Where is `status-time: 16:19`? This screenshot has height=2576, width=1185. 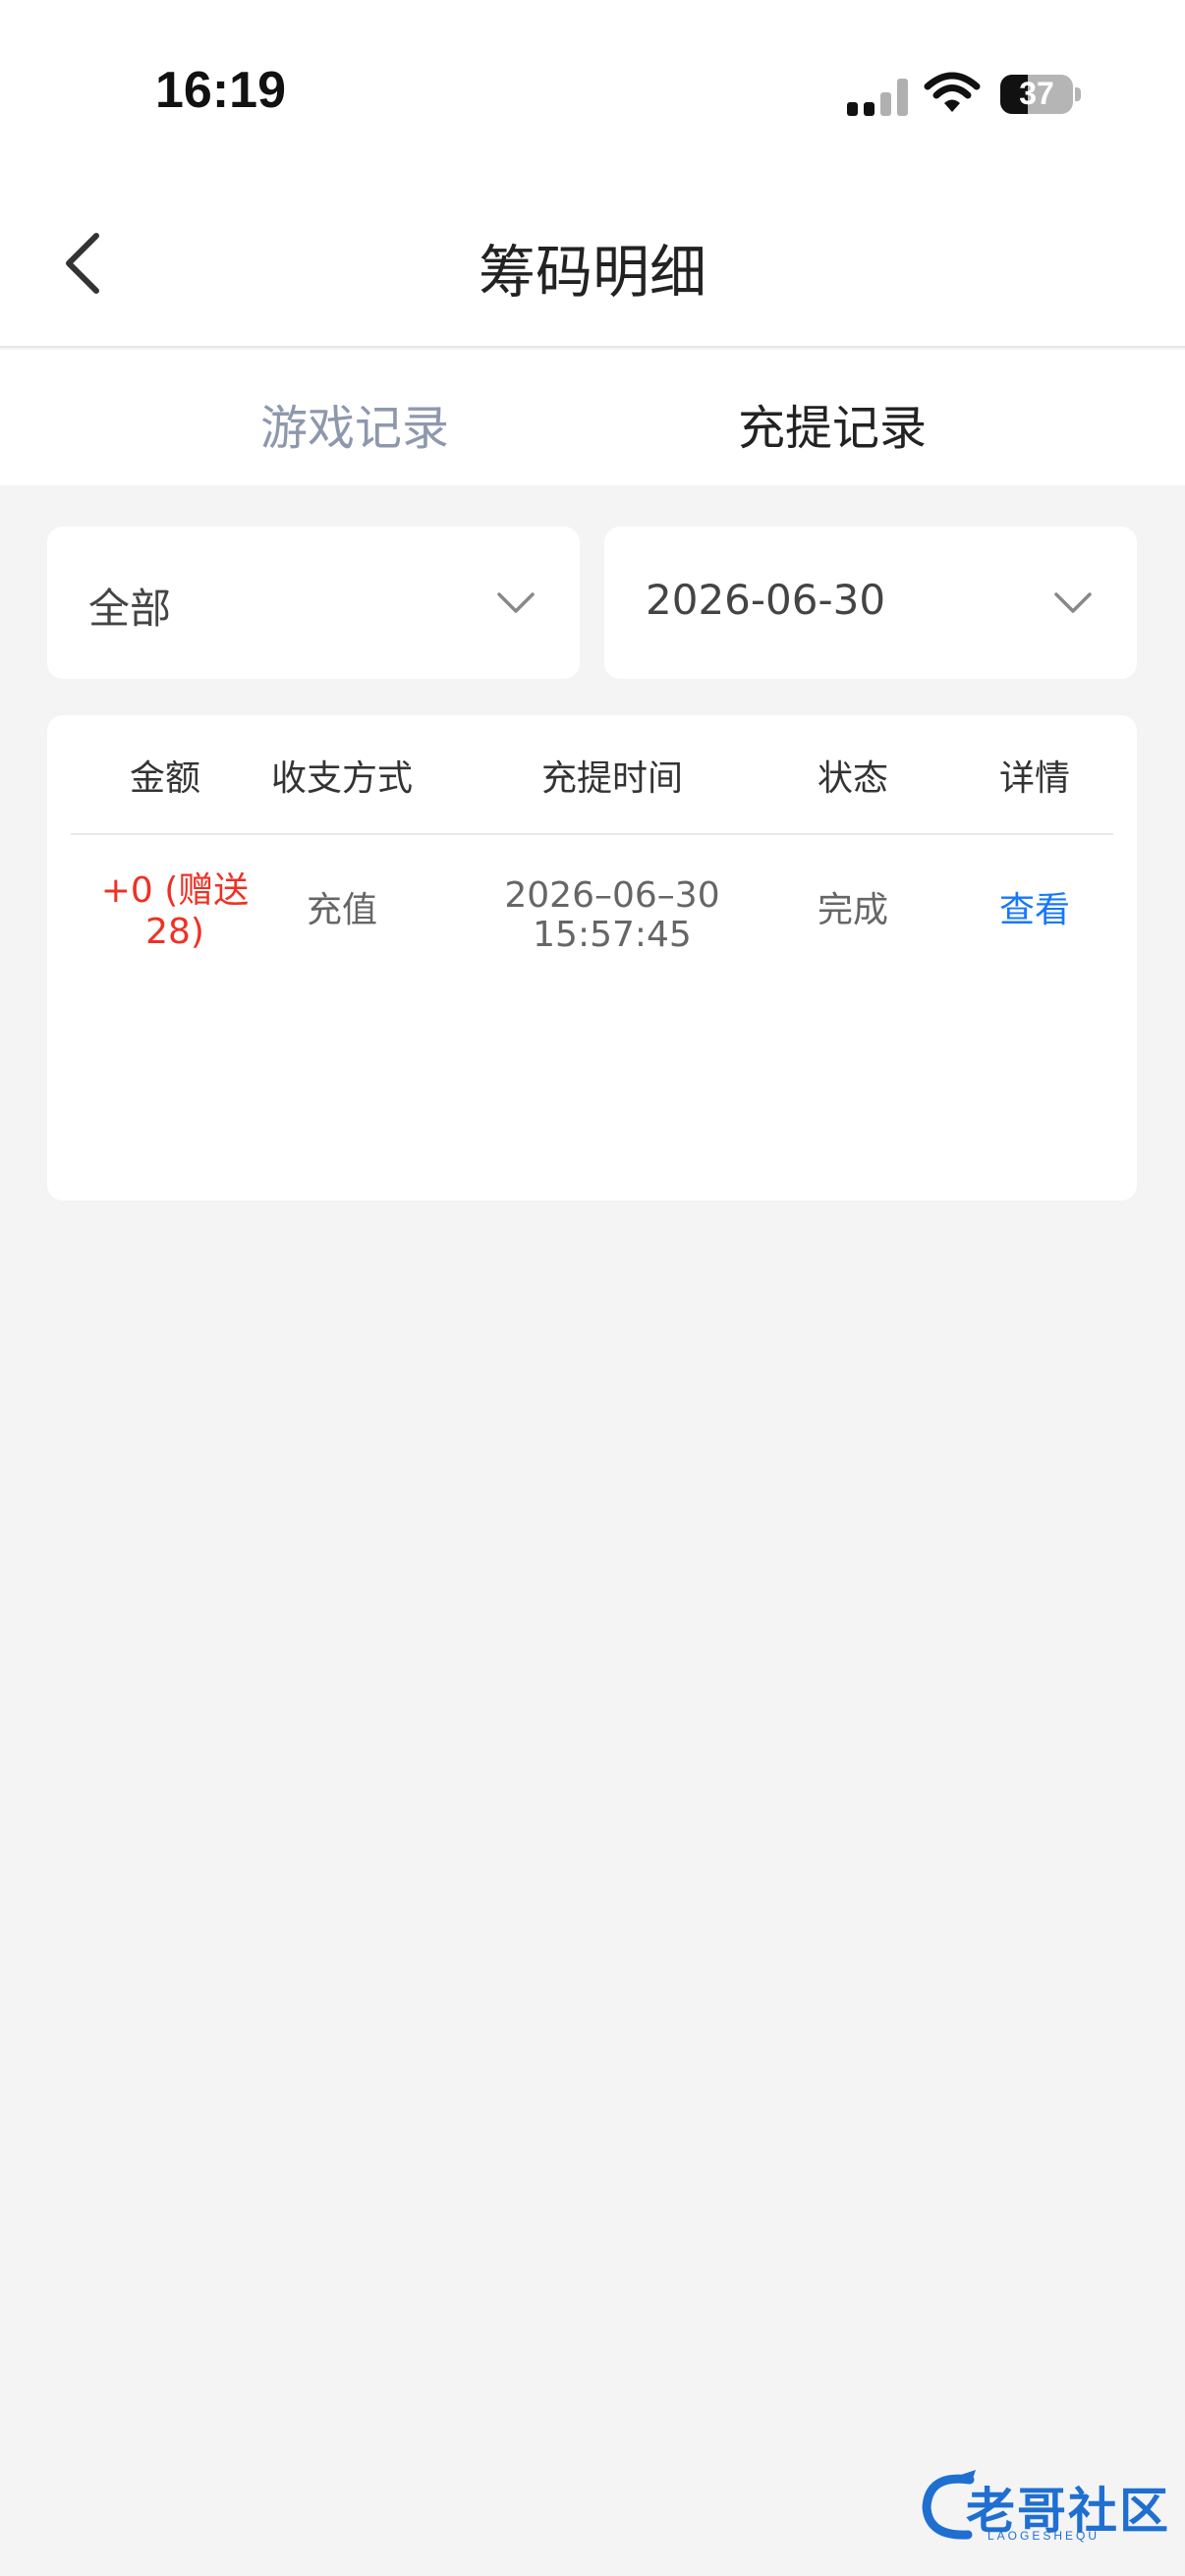 status-time: 16:19 is located at coordinates (221, 90).